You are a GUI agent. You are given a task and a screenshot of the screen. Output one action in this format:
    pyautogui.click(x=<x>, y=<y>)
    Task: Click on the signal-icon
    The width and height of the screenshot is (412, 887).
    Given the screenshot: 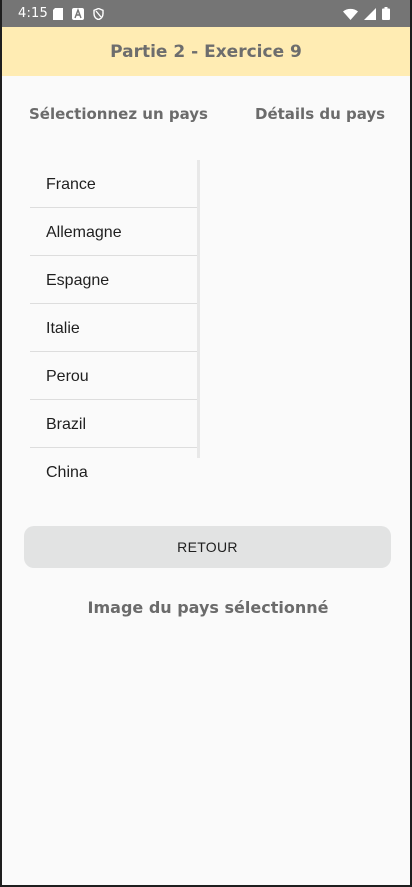 What is the action you would take?
    pyautogui.click(x=370, y=15)
    